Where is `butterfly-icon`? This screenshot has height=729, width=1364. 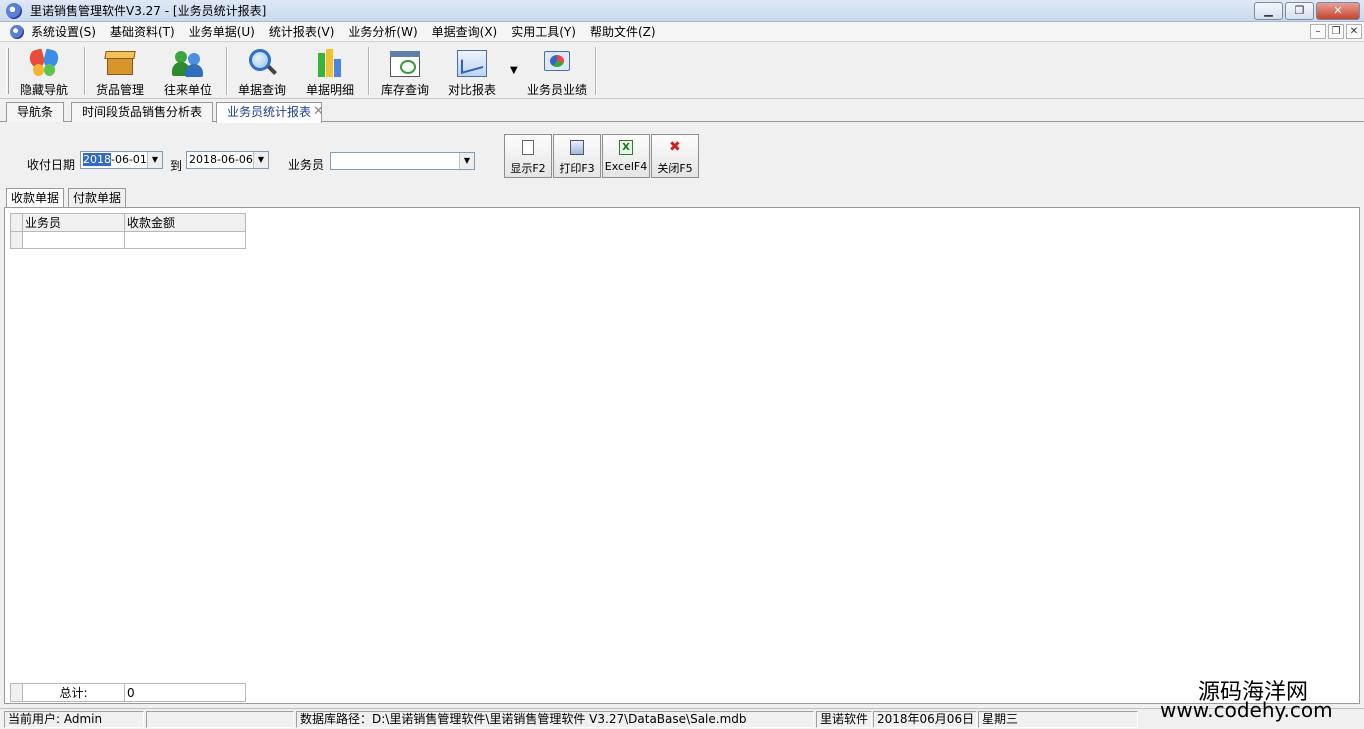 butterfly-icon is located at coordinates (44, 63).